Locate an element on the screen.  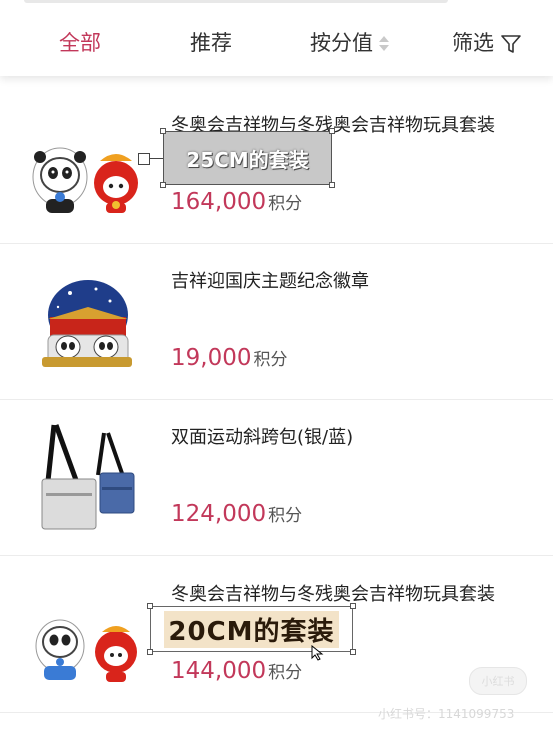
watermark-text: 小红书号：1141099753 is located at coordinates (446, 714).